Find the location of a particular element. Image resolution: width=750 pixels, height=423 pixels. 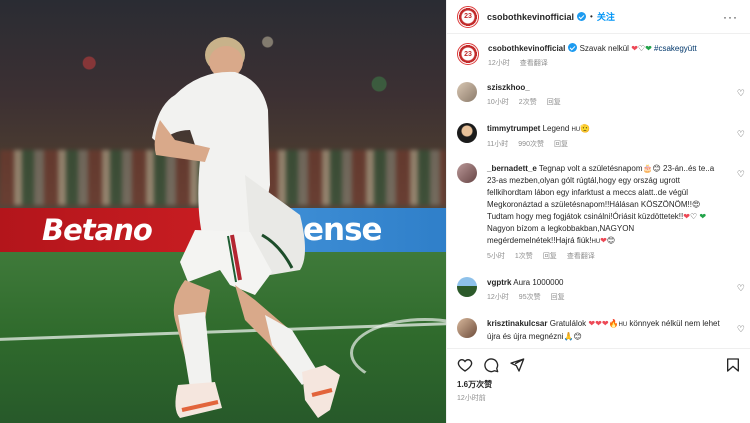

follow-button: 关注 is located at coordinates (606, 16).